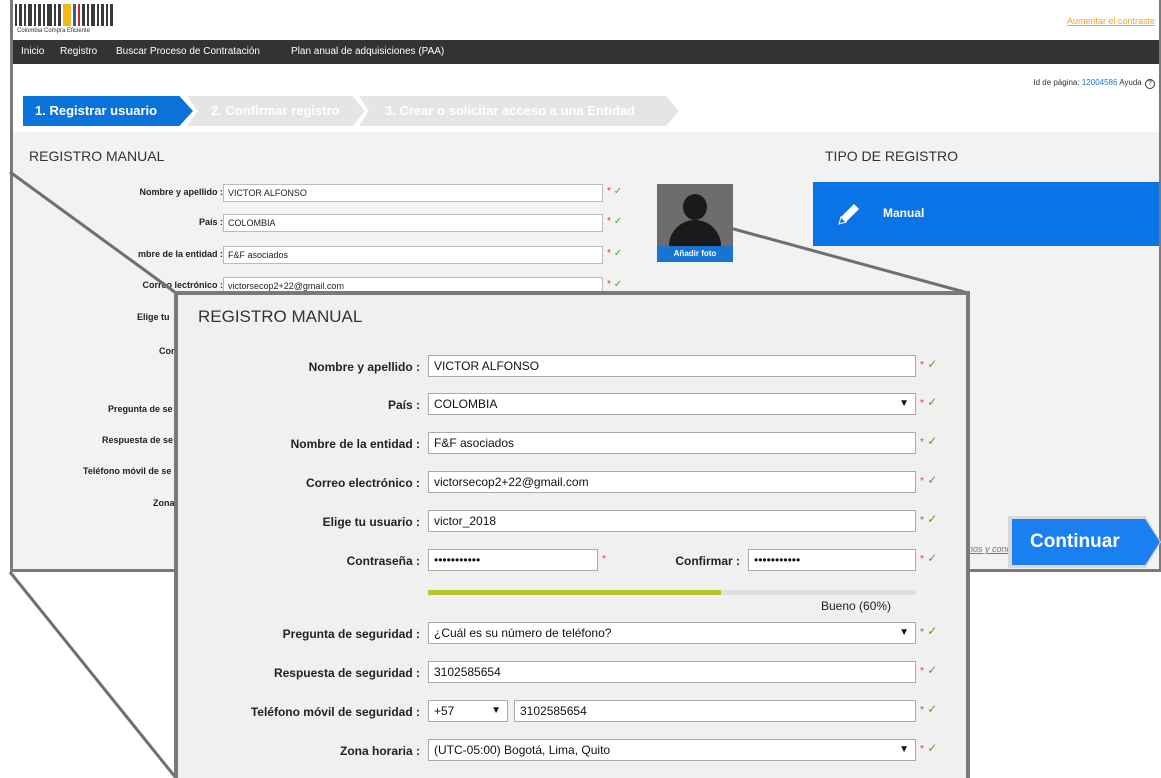 The width and height of the screenshot is (1161, 778). Describe the element at coordinates (32, 51) in the screenshot. I see `nav-item-inicio: Inicio` at that location.